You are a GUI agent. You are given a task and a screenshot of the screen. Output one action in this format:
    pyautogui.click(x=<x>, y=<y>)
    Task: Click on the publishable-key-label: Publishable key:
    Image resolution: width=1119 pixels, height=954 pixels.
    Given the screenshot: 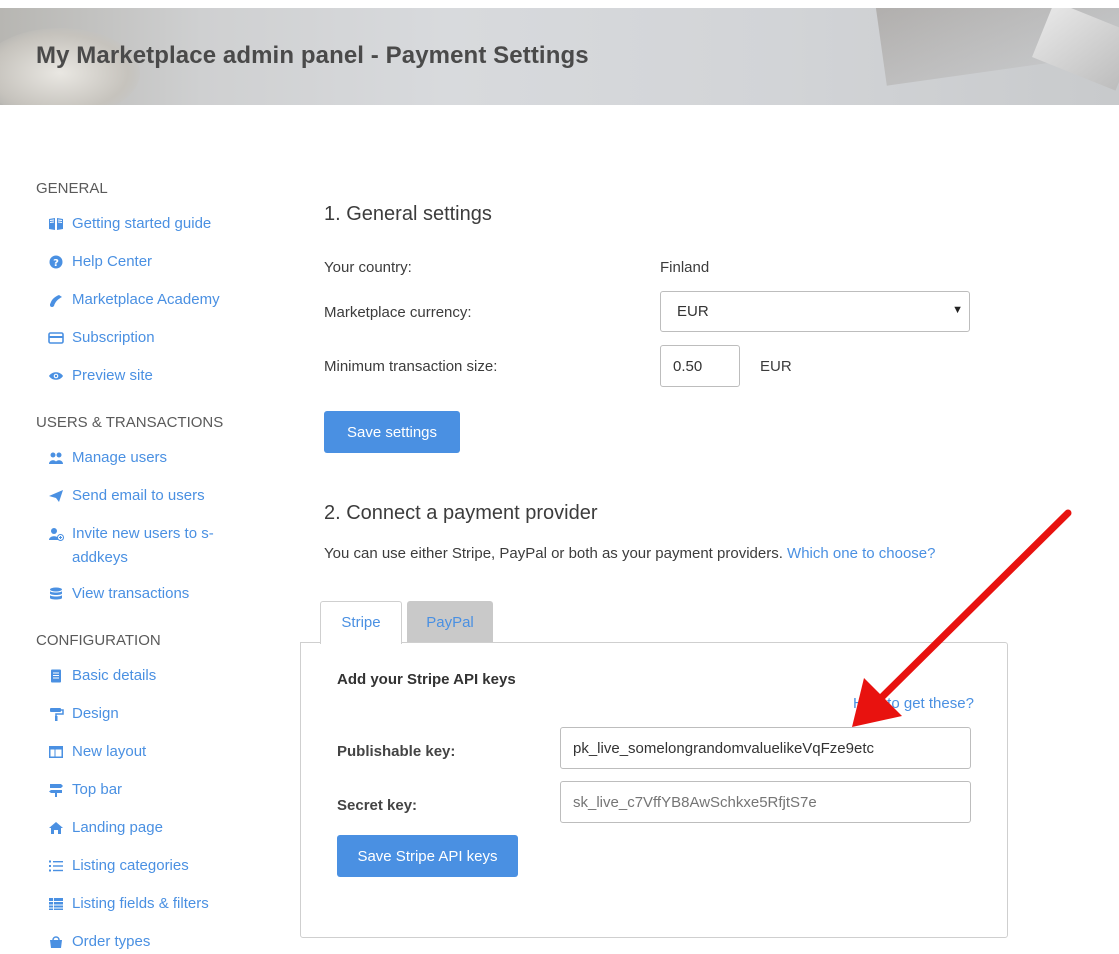 What is the action you would take?
    pyautogui.click(x=396, y=751)
    